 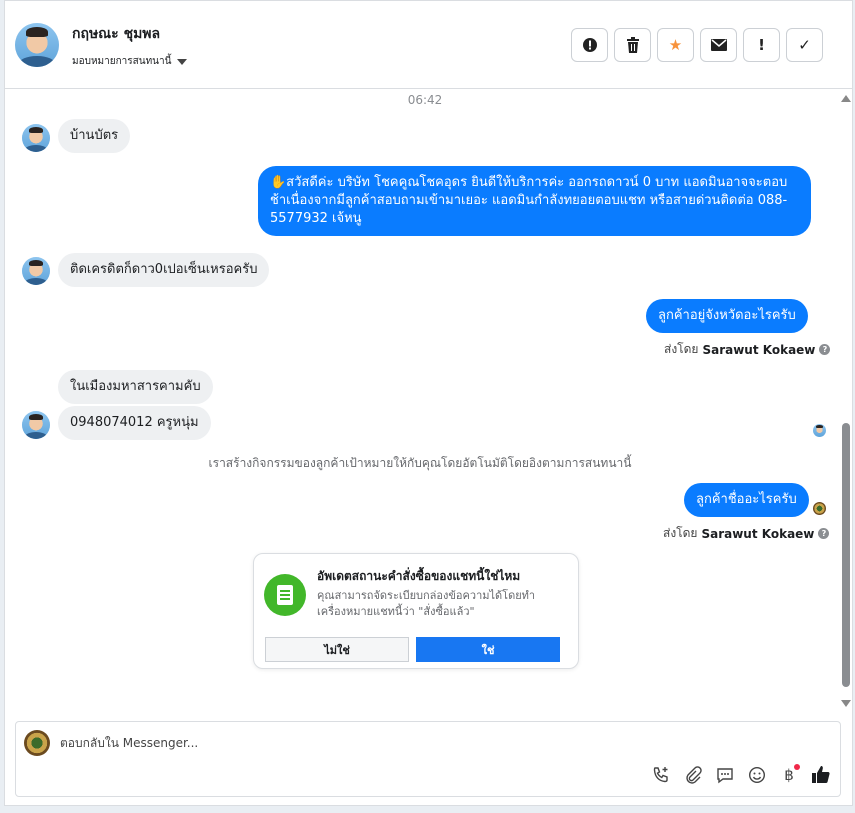 I want to click on page-seen-icon, so click(x=819, y=508).